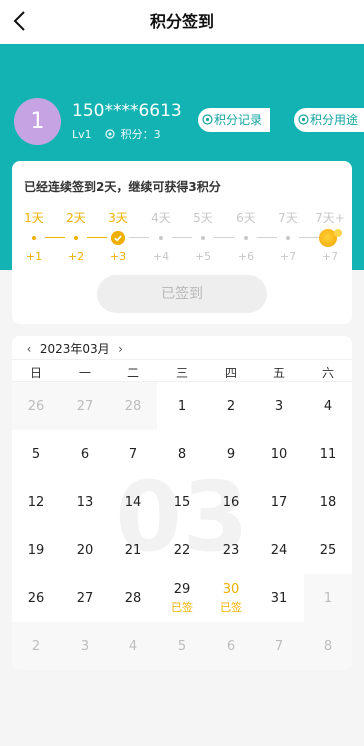  I want to click on day-points: +6, so click(246, 256).